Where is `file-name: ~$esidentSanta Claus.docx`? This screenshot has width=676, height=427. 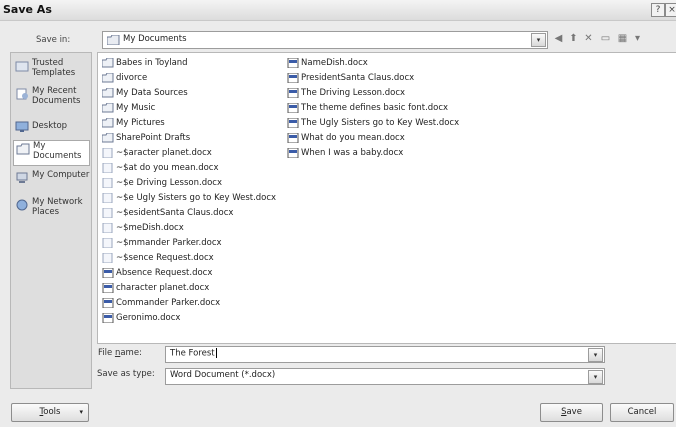
file-name: ~$esidentSanta Claus.docx is located at coordinates (175, 213).